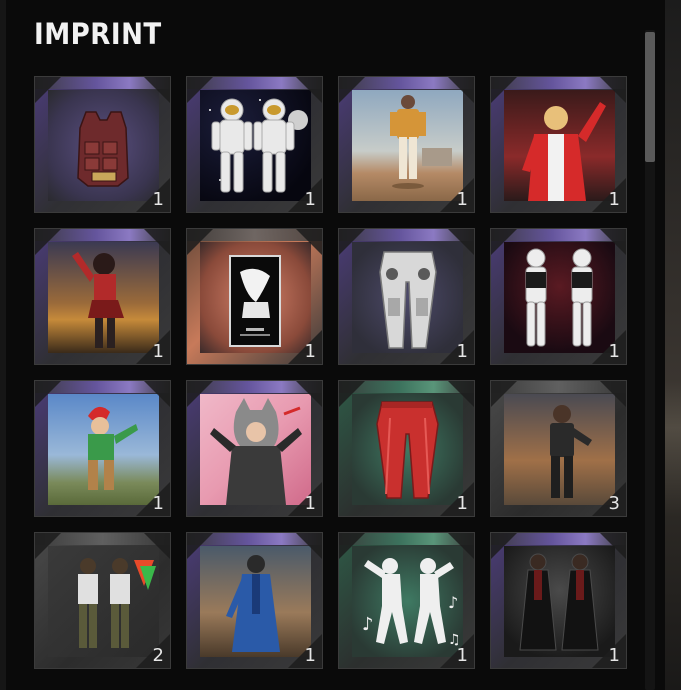  I want to click on item-slot: ♪ ♪ ♫ 1, so click(406, 600).